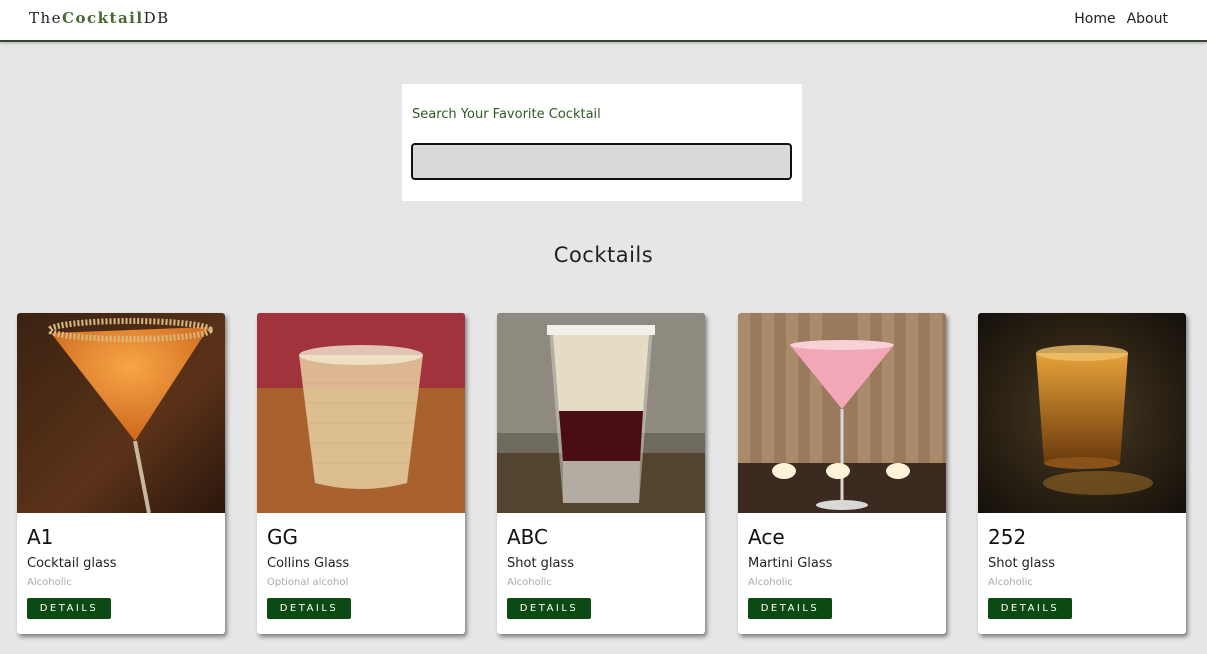 The height and width of the screenshot is (654, 1207). Describe the element at coordinates (1082, 413) in the screenshot. I see `whiskey-shot-photo` at that location.